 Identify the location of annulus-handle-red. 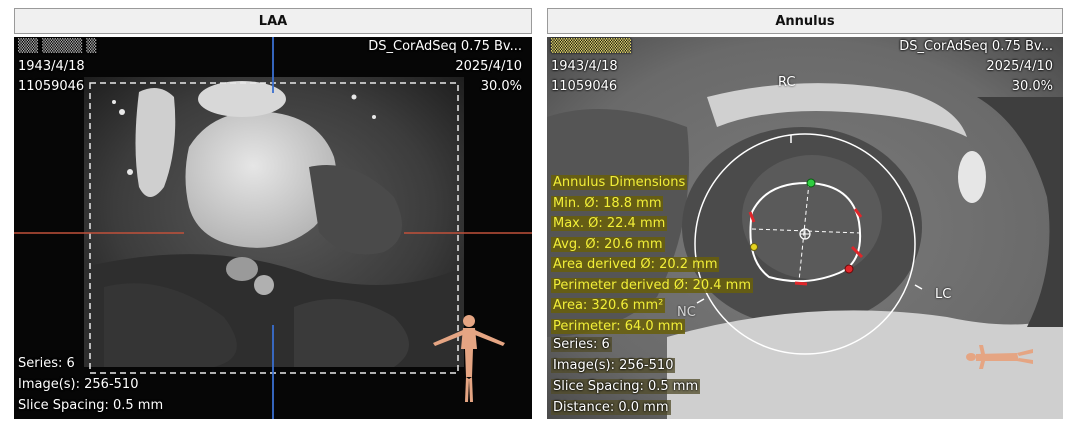
(849, 269).